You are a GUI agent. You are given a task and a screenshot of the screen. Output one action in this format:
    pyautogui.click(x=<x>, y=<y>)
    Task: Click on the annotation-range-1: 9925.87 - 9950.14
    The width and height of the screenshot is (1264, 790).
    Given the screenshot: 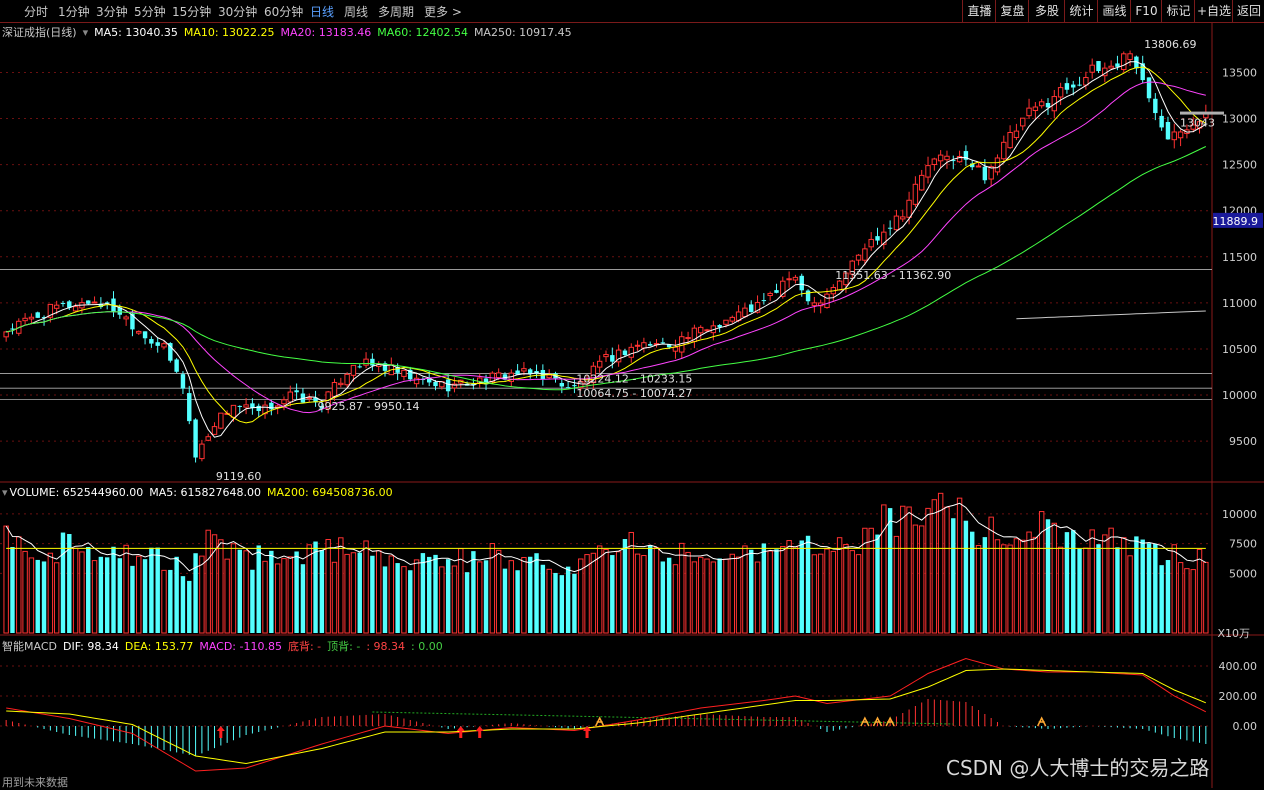 What is the action you would take?
    pyautogui.click(x=369, y=406)
    